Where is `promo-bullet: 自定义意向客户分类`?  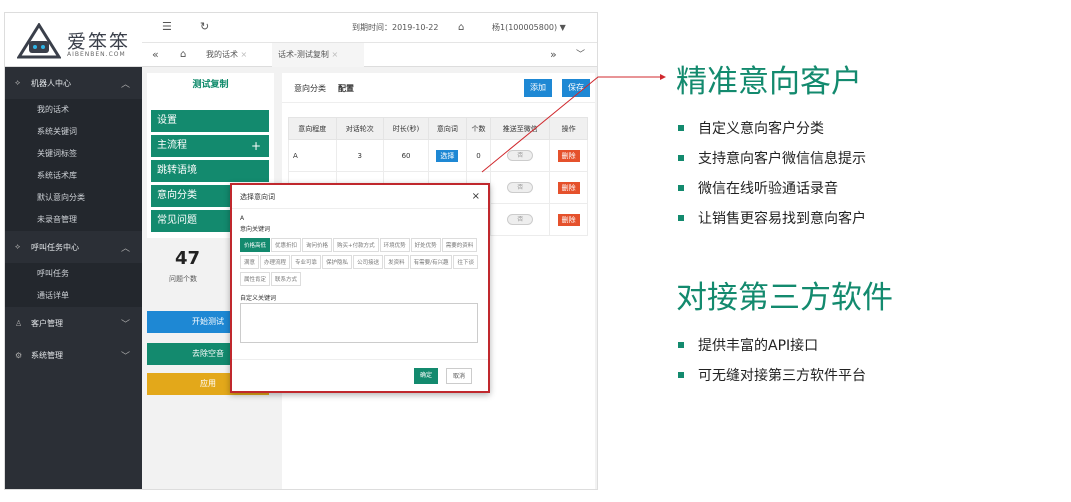 promo-bullet: 自定义意向客户分类 is located at coordinates (750, 128).